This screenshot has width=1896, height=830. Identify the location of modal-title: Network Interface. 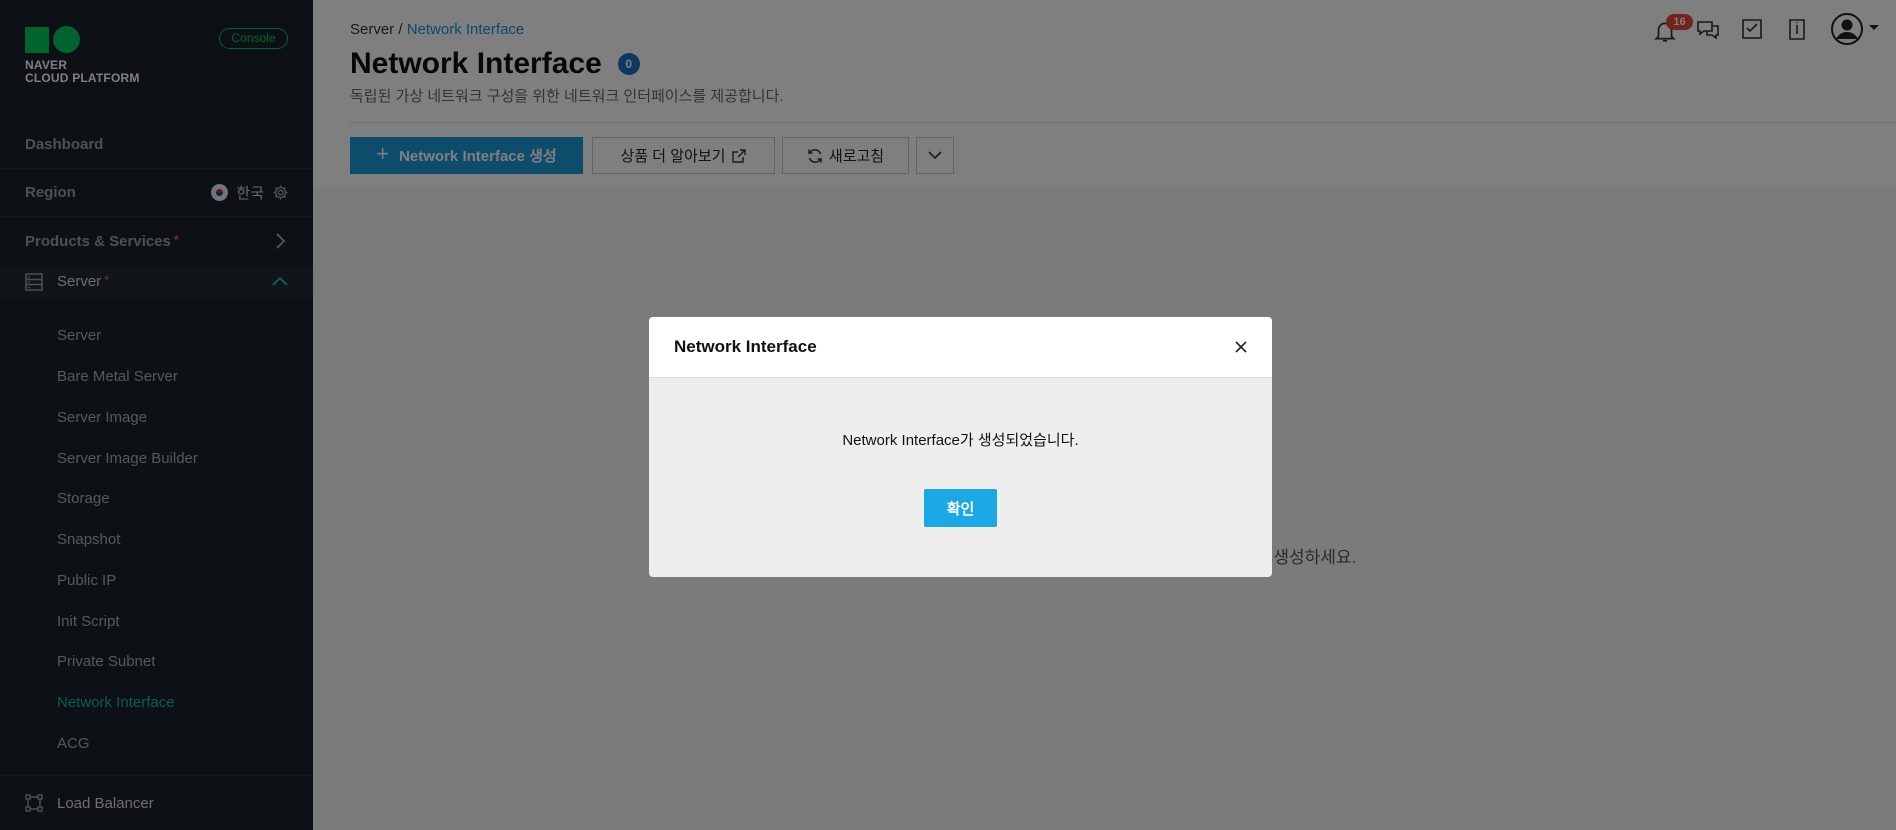
(745, 346).